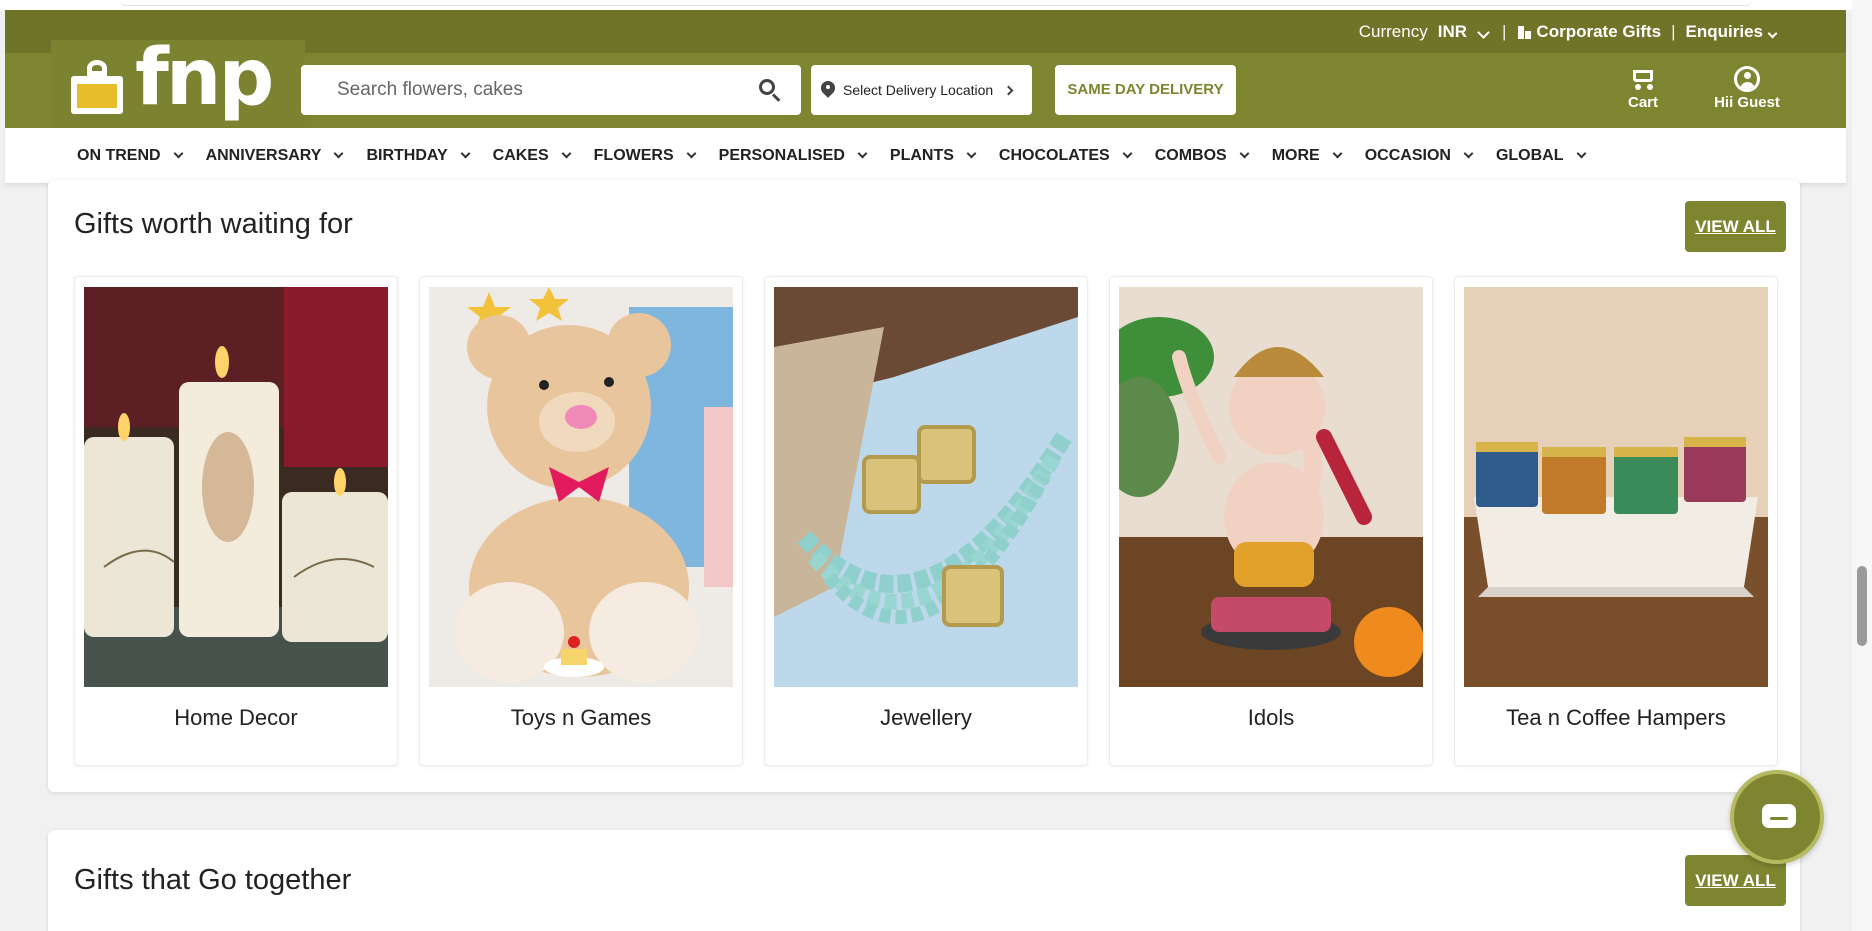 This screenshot has width=1872, height=931. Describe the element at coordinates (1407, 155) in the screenshot. I see `nav-label: OCCASION` at that location.